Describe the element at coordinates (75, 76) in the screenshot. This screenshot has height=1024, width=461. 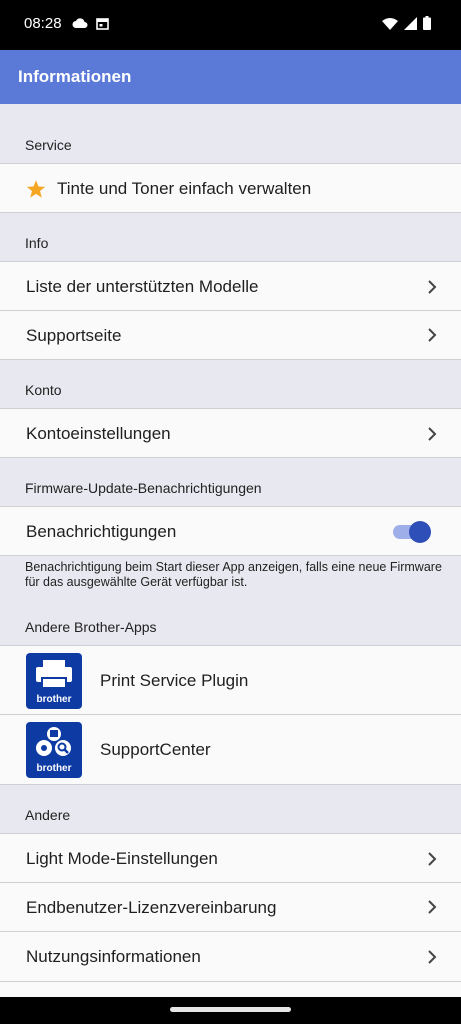
I see `page-title: Informationen` at that location.